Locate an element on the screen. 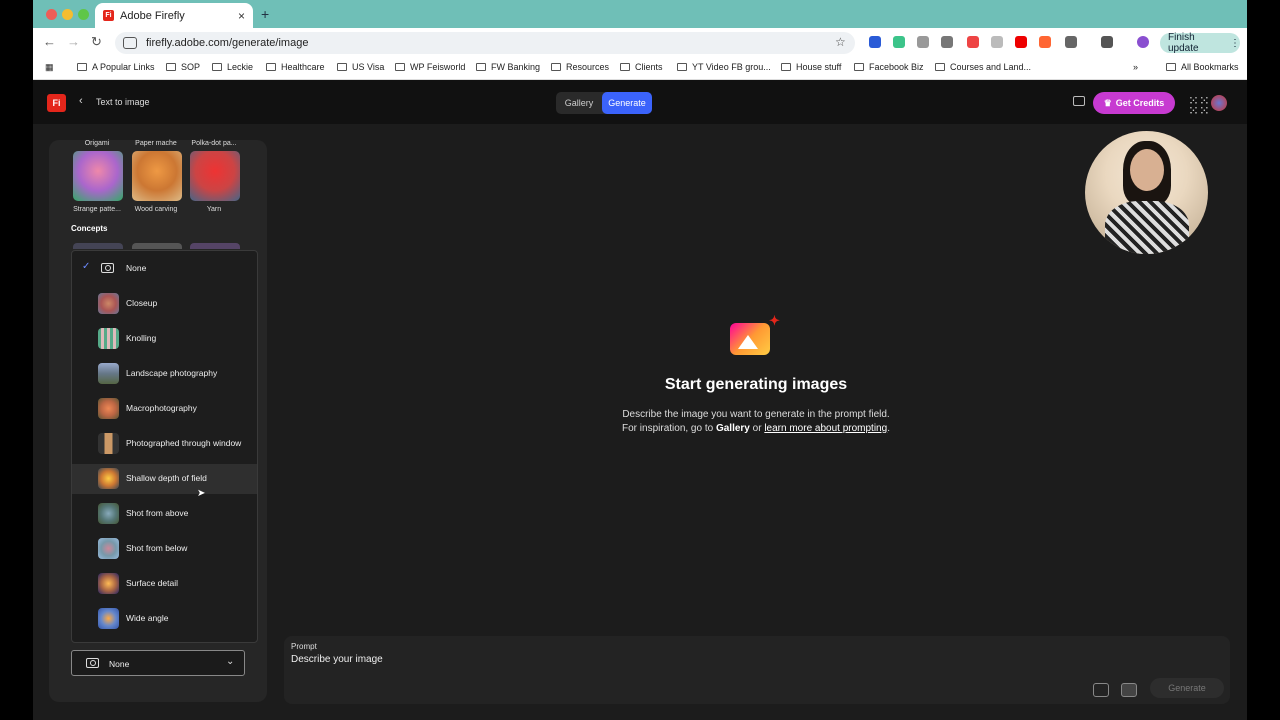 Image resolution: width=1280 pixels, height=720 pixels. menu-item-none: ✓ None is located at coordinates (164, 269).